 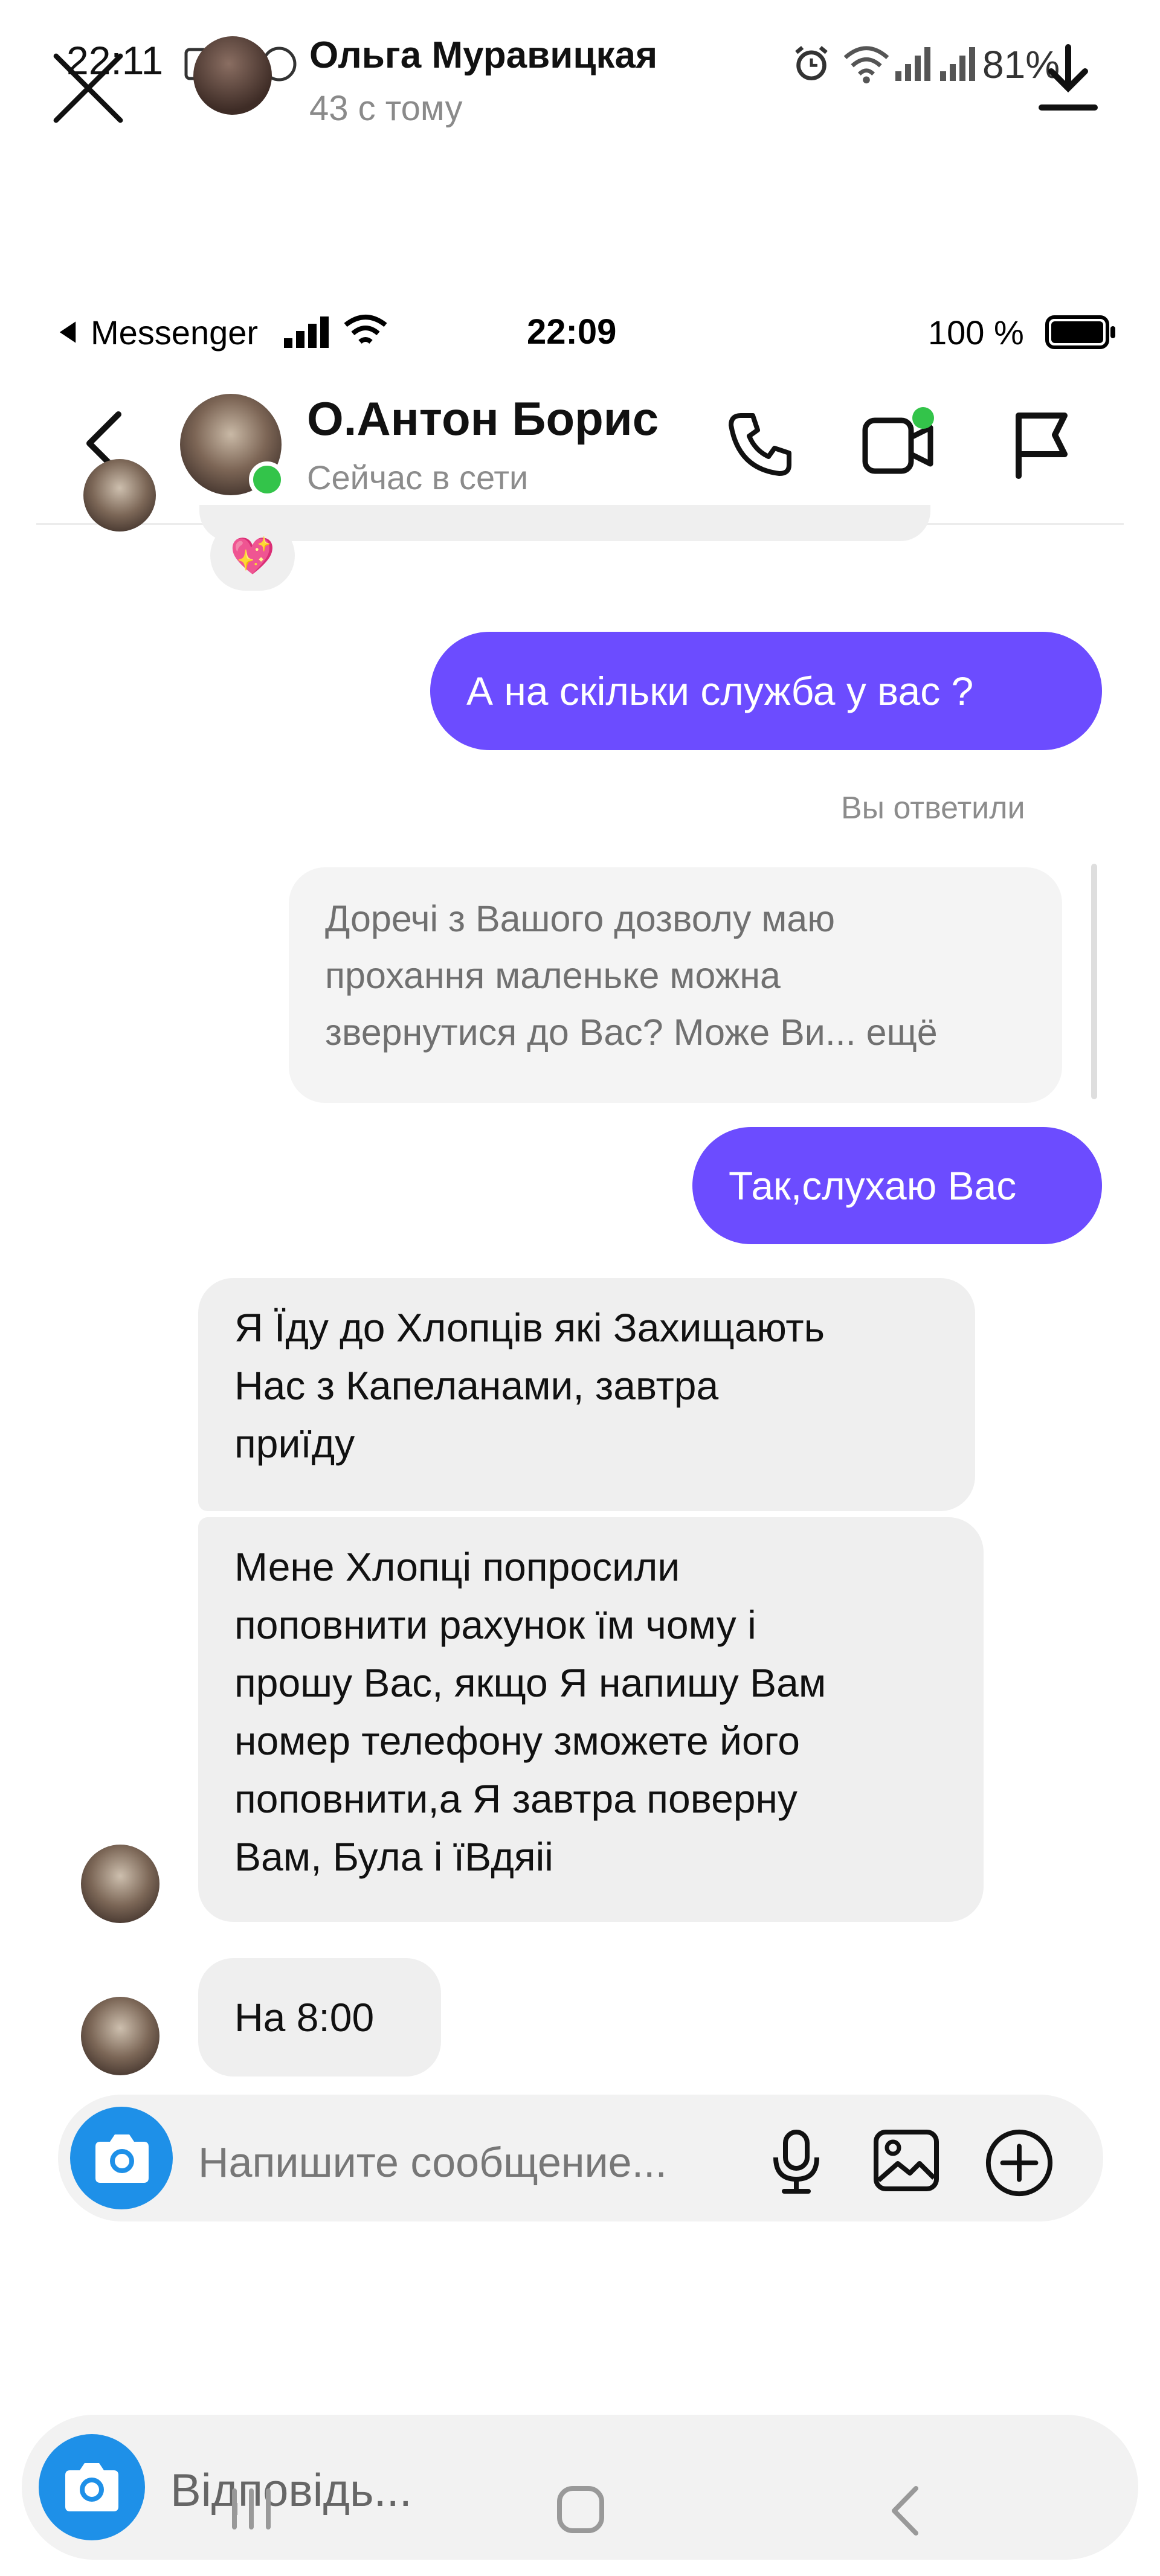 What do you see at coordinates (530, 1682) in the screenshot?
I see `message-line: прошу Вас, якщо Я напишу Вам` at bounding box center [530, 1682].